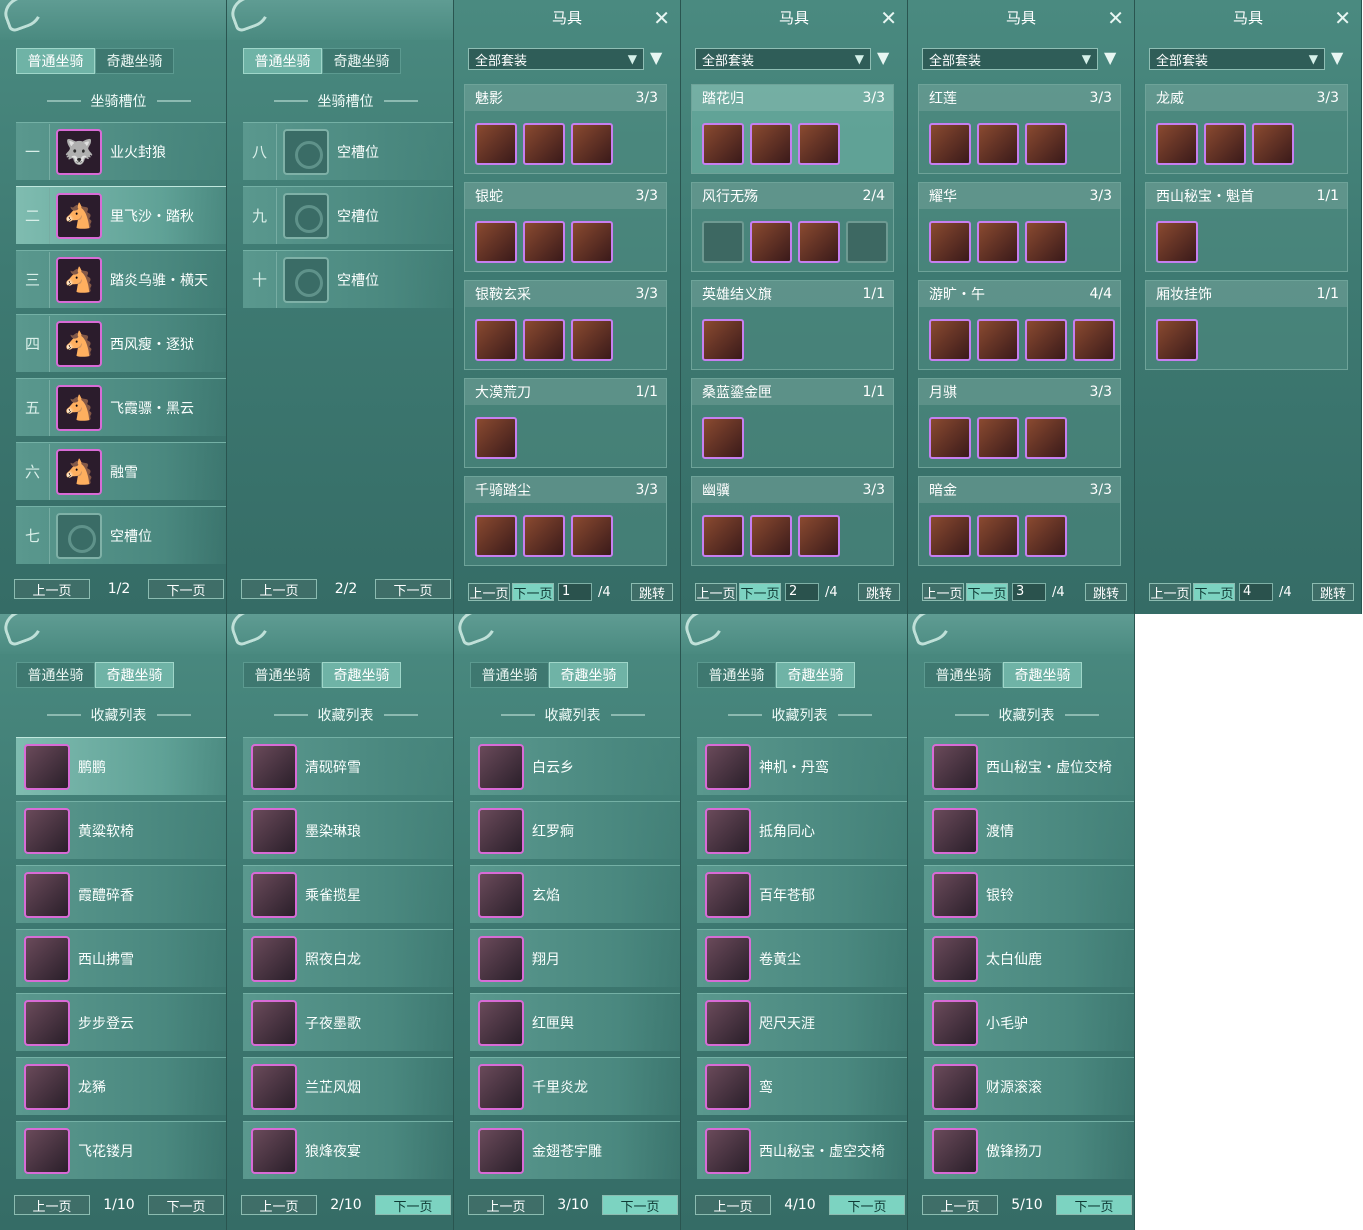 The height and width of the screenshot is (1230, 1363). I want to click on collection-row: 霞醴碎香, so click(121, 894).